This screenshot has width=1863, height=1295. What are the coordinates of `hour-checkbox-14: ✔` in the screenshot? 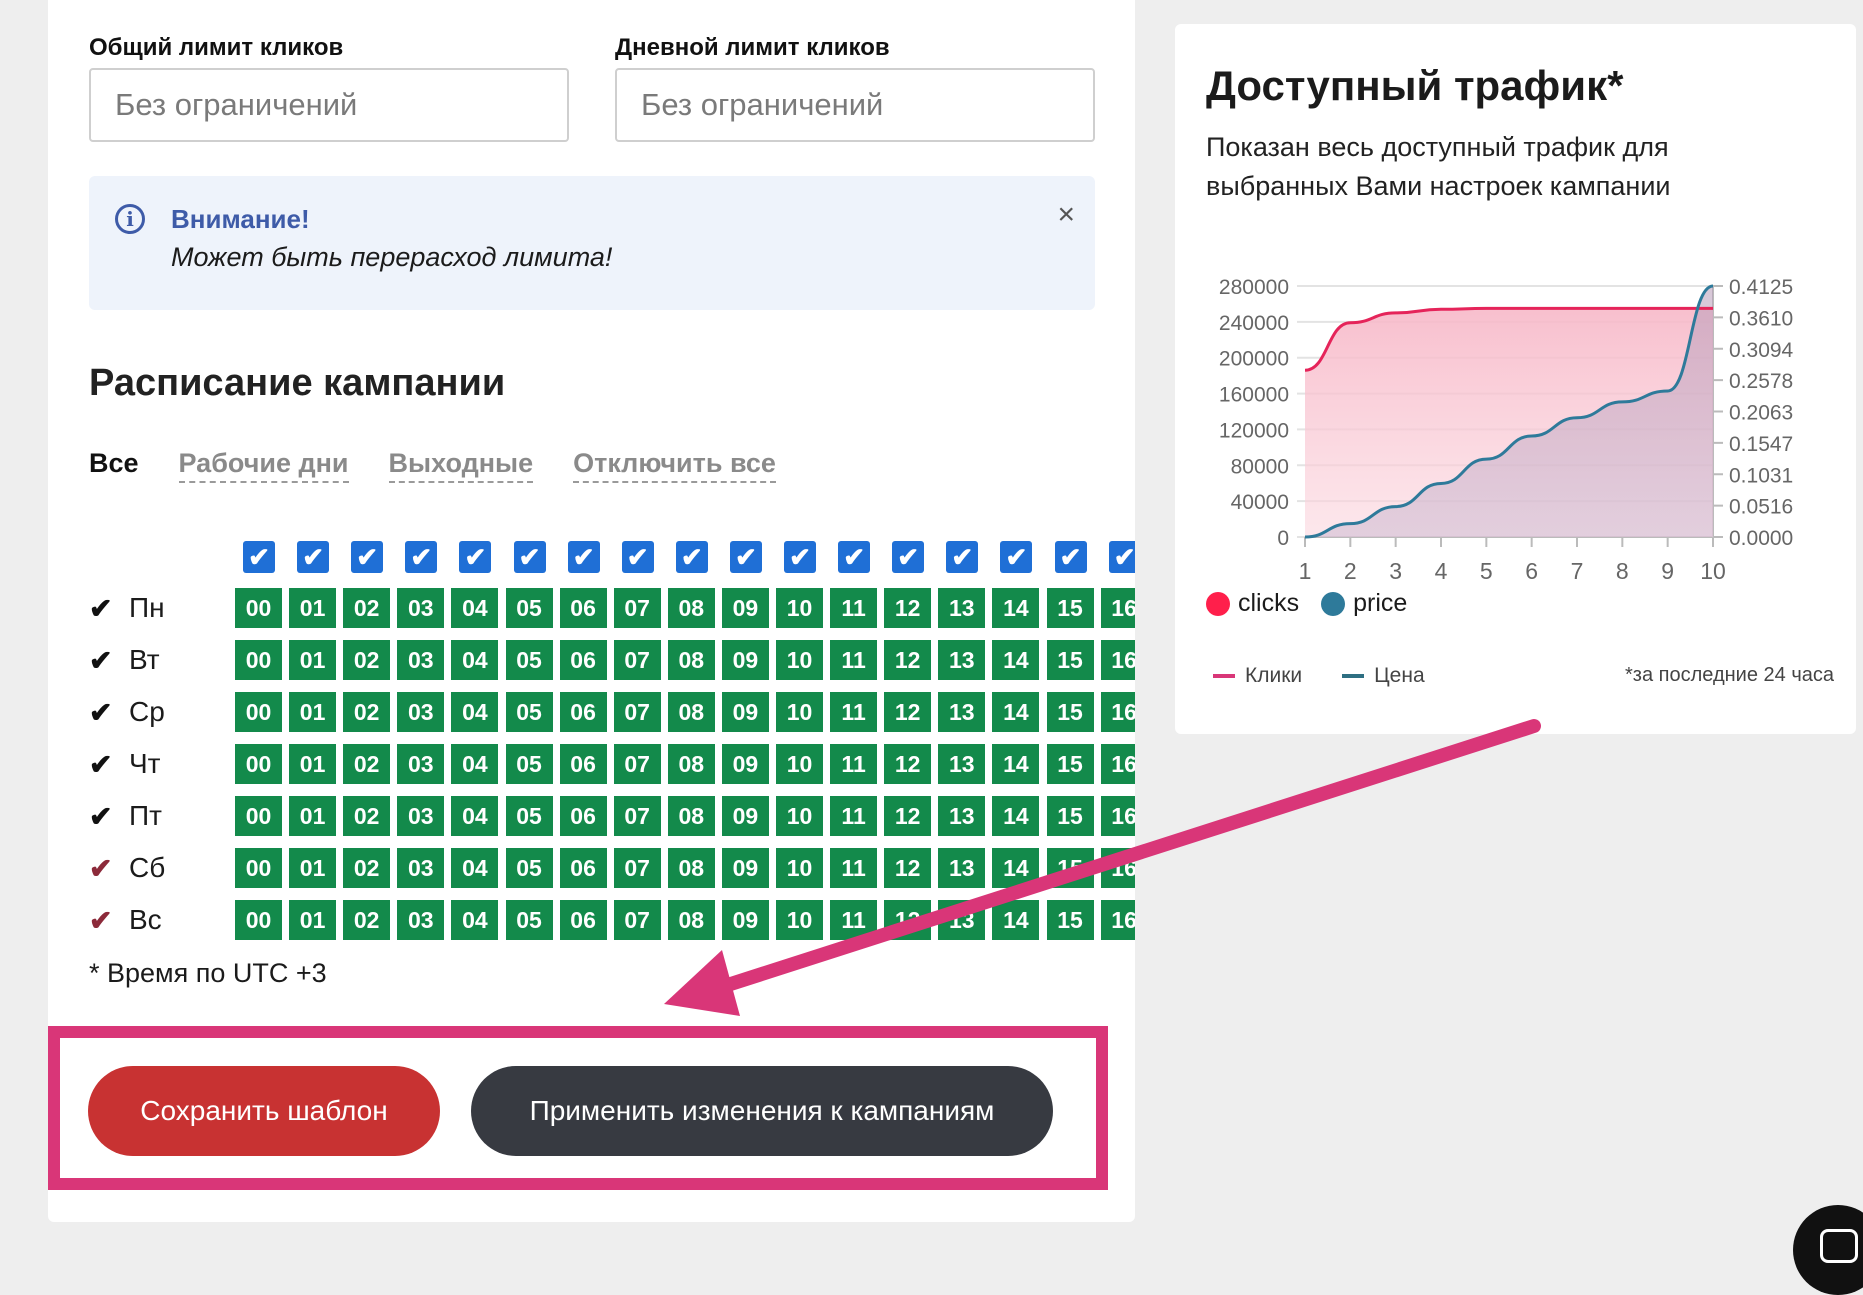 It's located at (1016, 557).